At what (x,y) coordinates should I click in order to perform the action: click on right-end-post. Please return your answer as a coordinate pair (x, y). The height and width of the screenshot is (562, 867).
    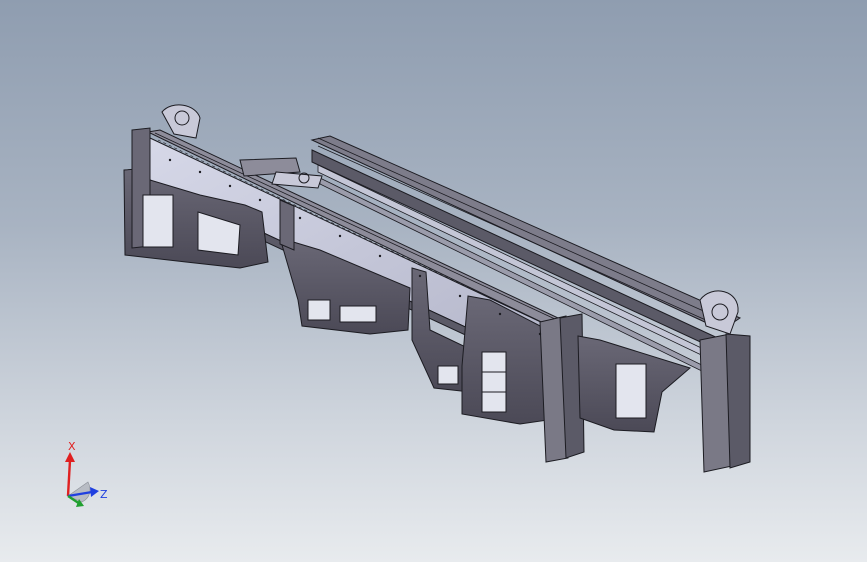
    Looking at the image, I should click on (725, 403).